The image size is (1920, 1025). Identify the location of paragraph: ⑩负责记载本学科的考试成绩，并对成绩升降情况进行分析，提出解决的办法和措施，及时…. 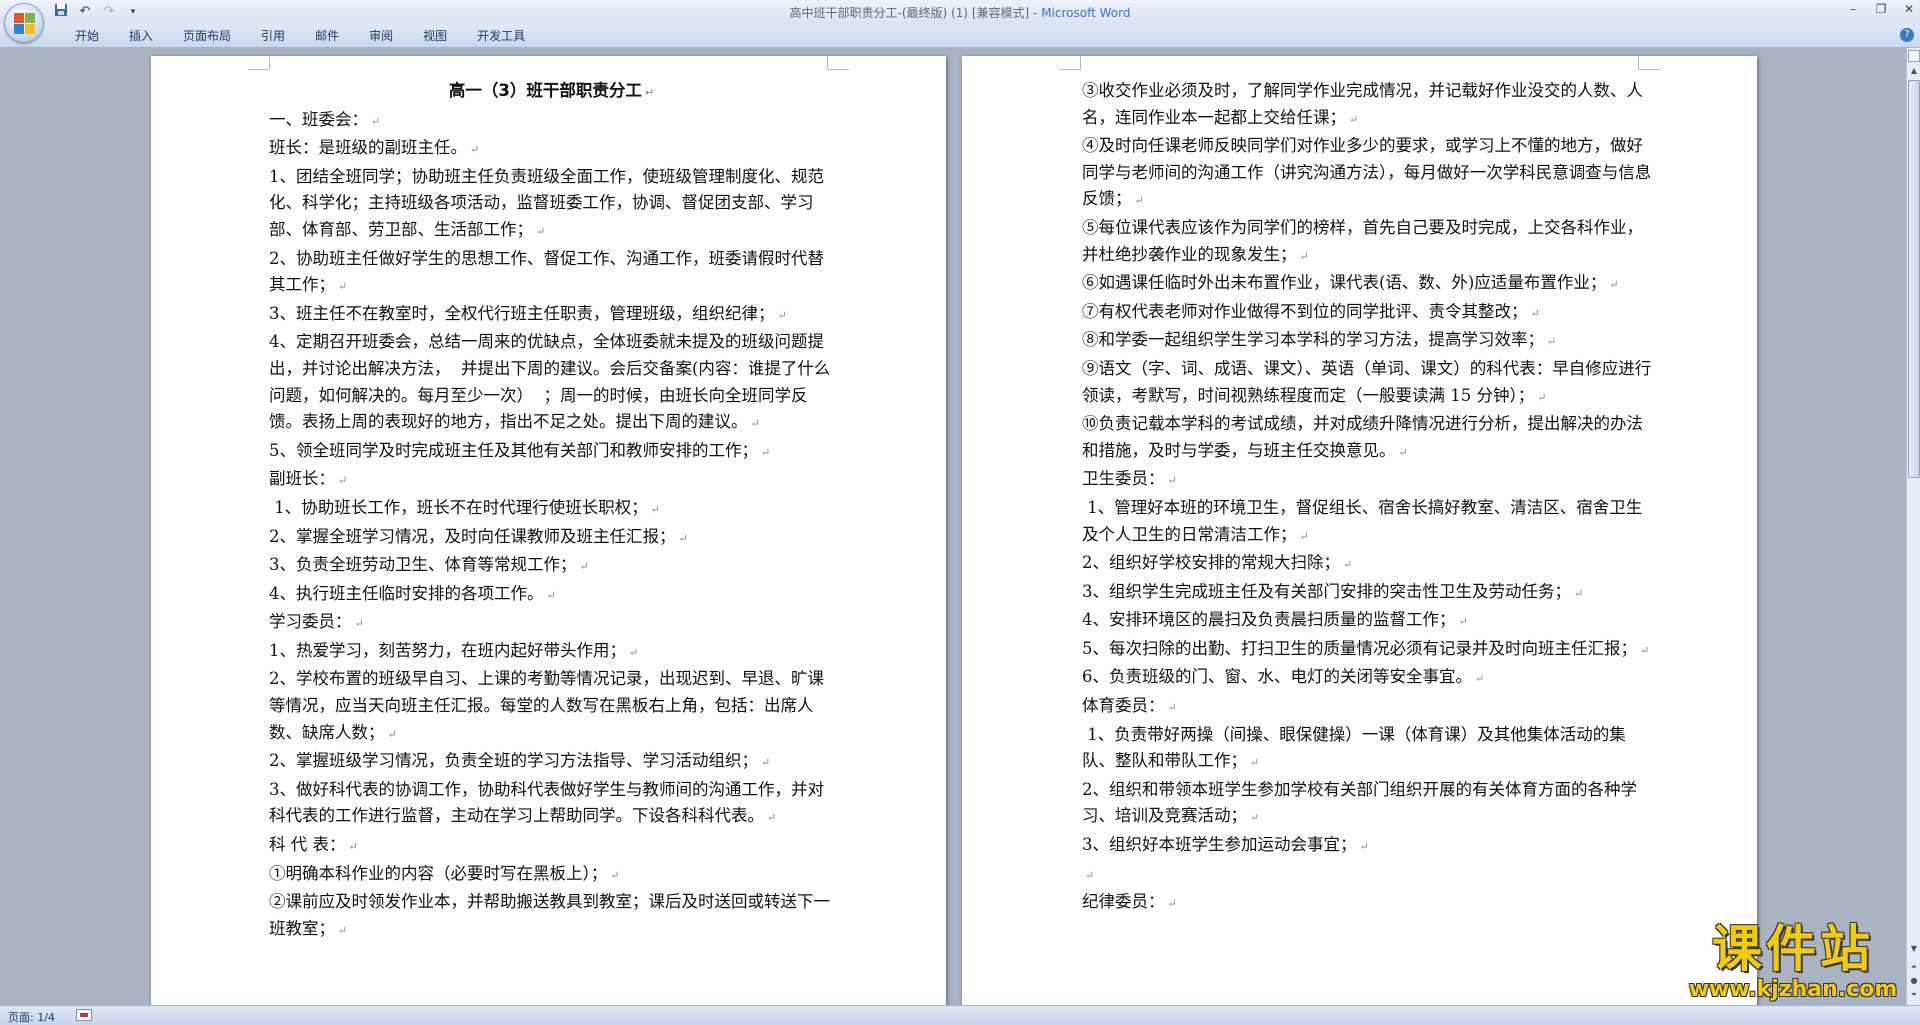
(1367, 438).